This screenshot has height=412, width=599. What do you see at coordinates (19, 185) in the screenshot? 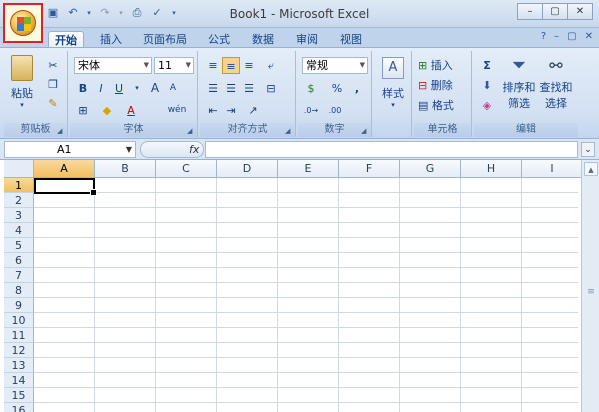
I see `row-header-1: 1` at bounding box center [19, 185].